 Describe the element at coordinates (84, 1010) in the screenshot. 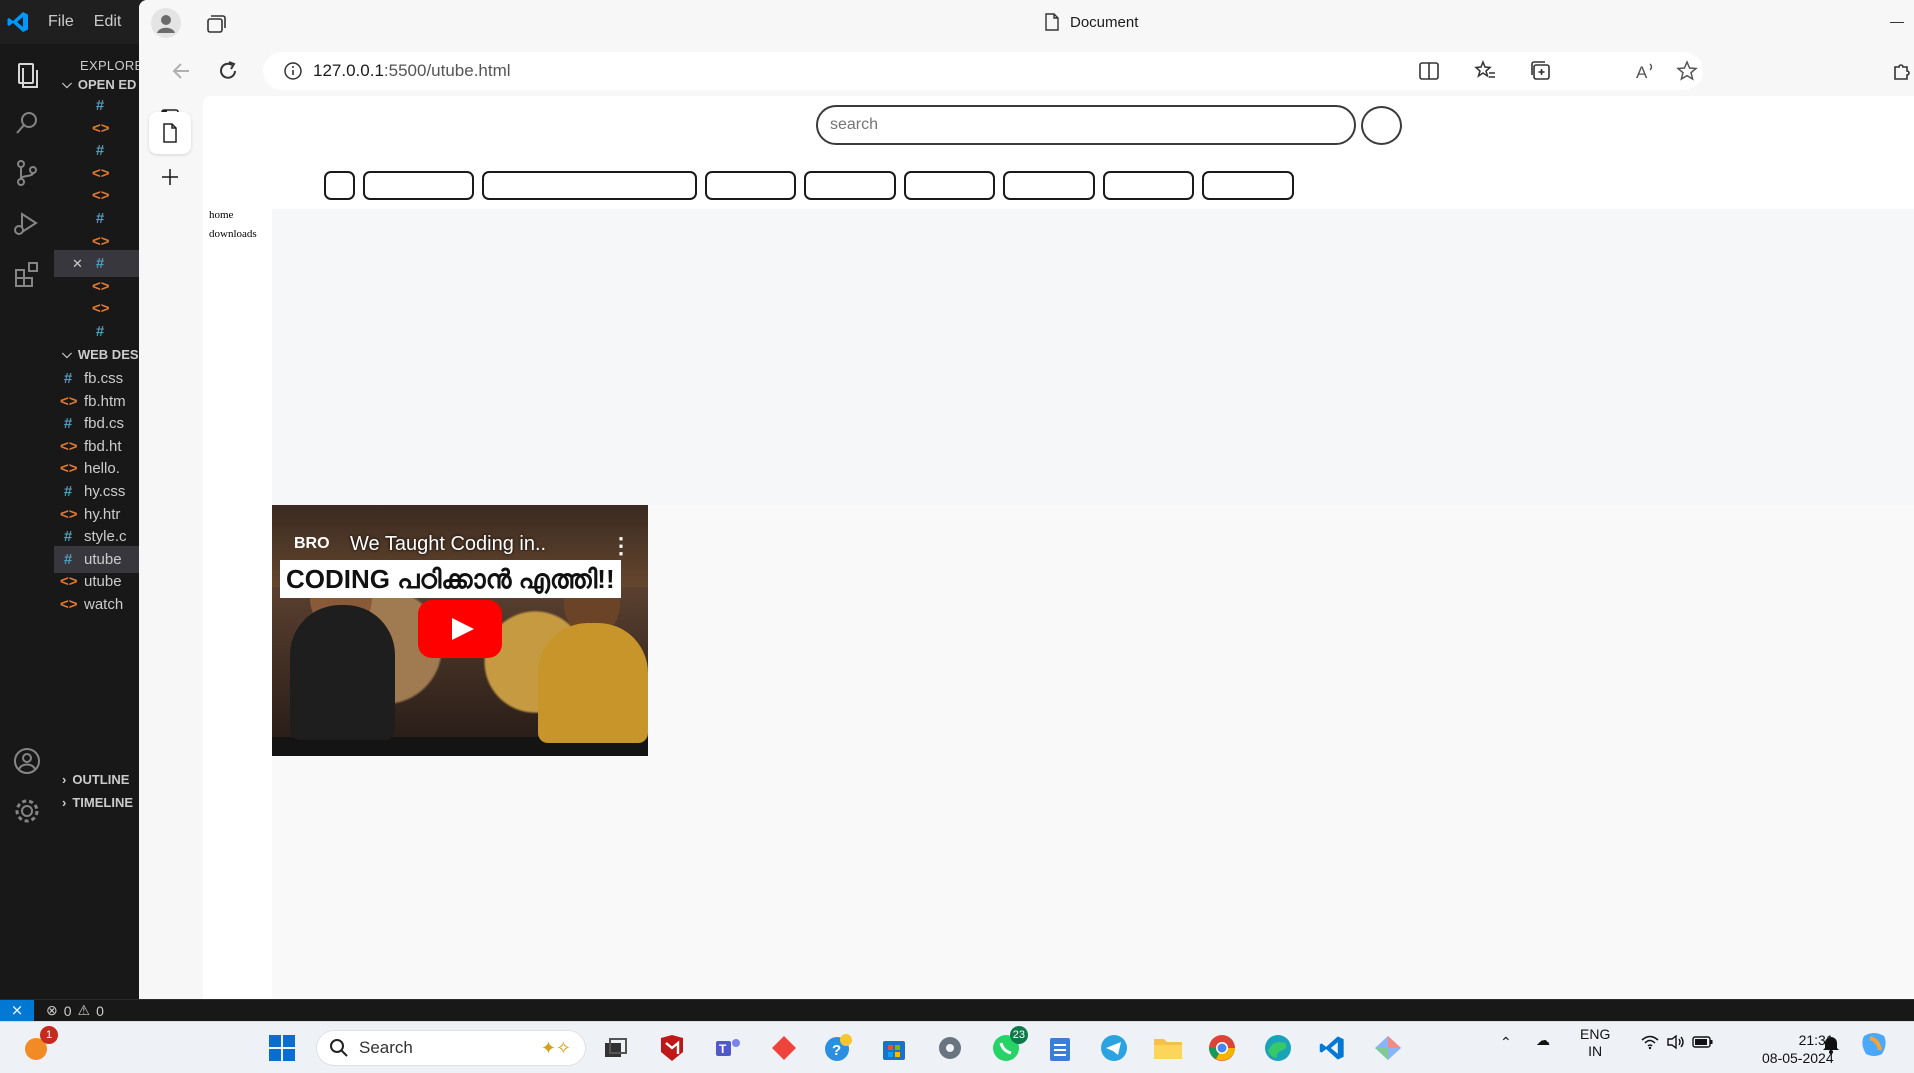

I see `warning-icon: ⚠` at that location.